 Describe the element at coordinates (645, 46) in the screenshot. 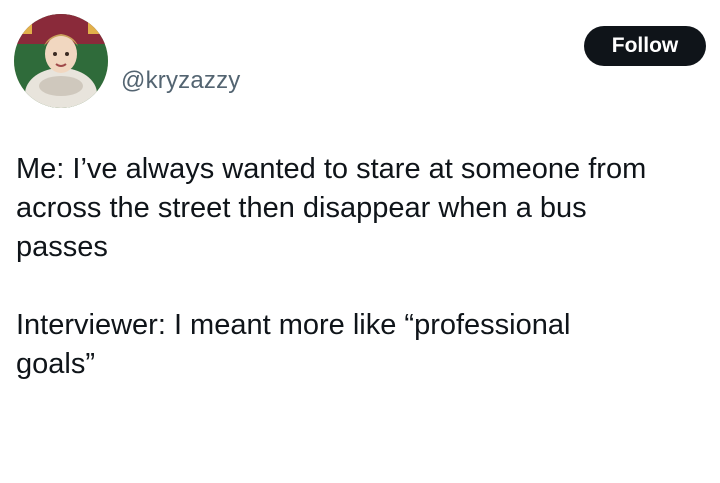

I see `follow-button: Follow` at that location.